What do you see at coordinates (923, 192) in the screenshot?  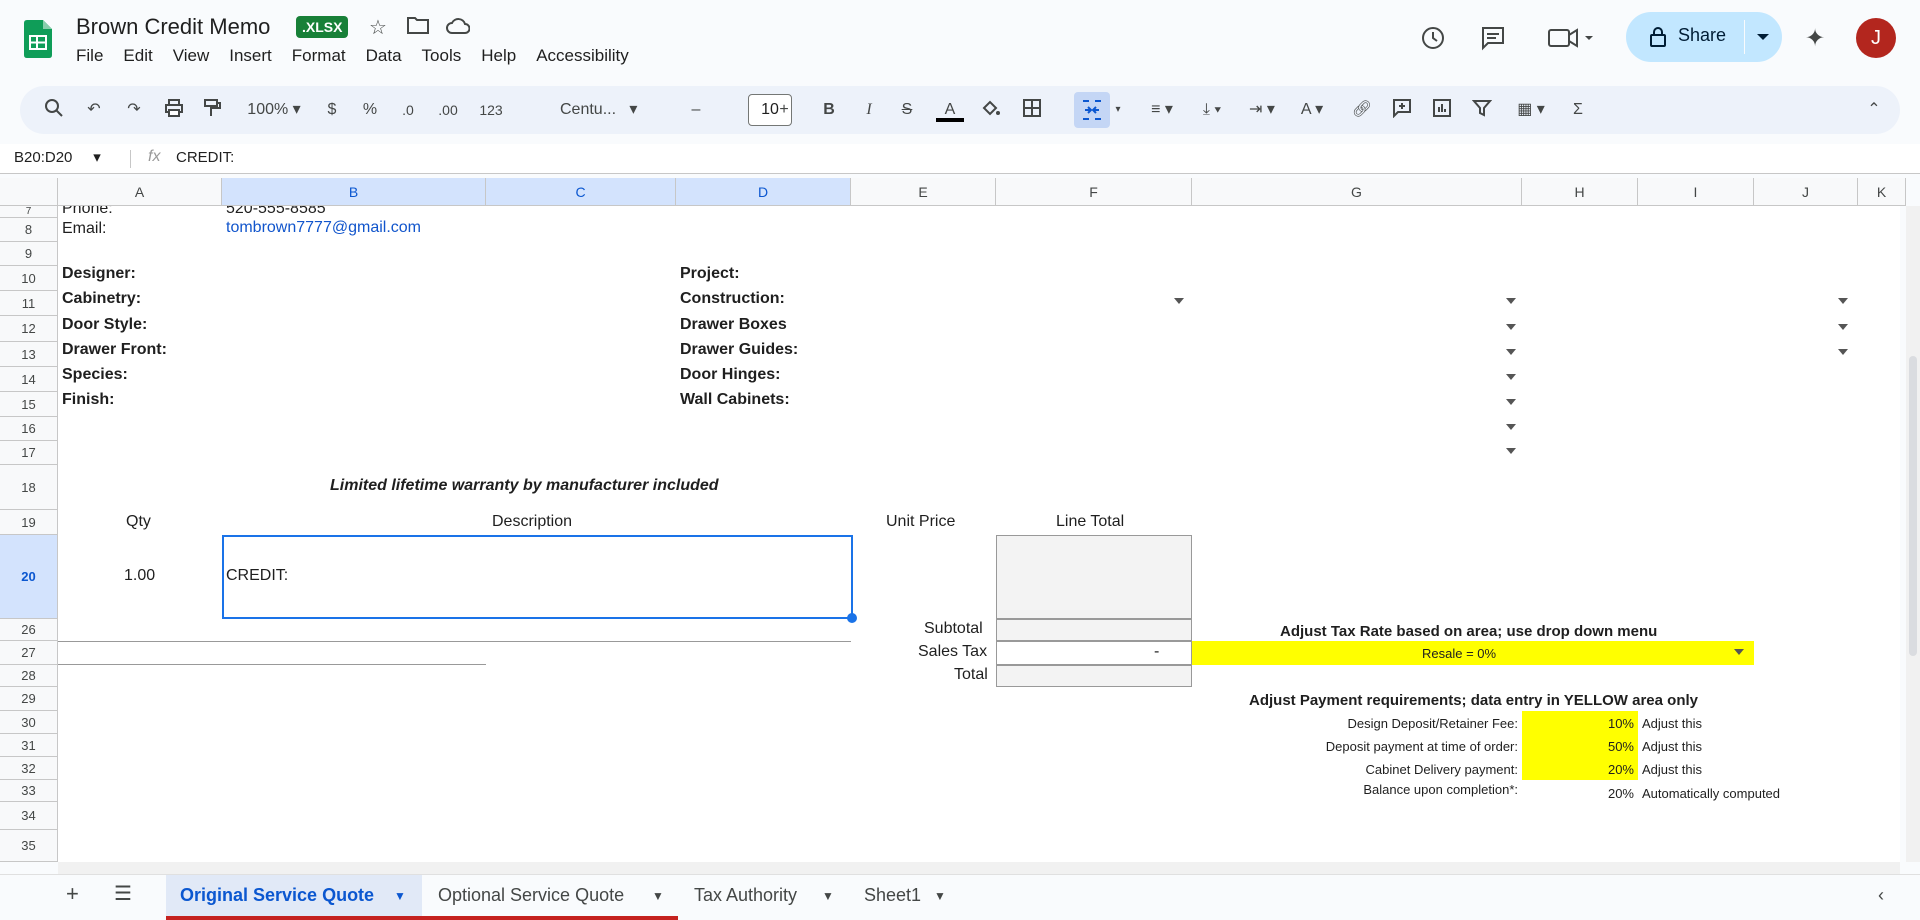 I see `col-header-e: E` at bounding box center [923, 192].